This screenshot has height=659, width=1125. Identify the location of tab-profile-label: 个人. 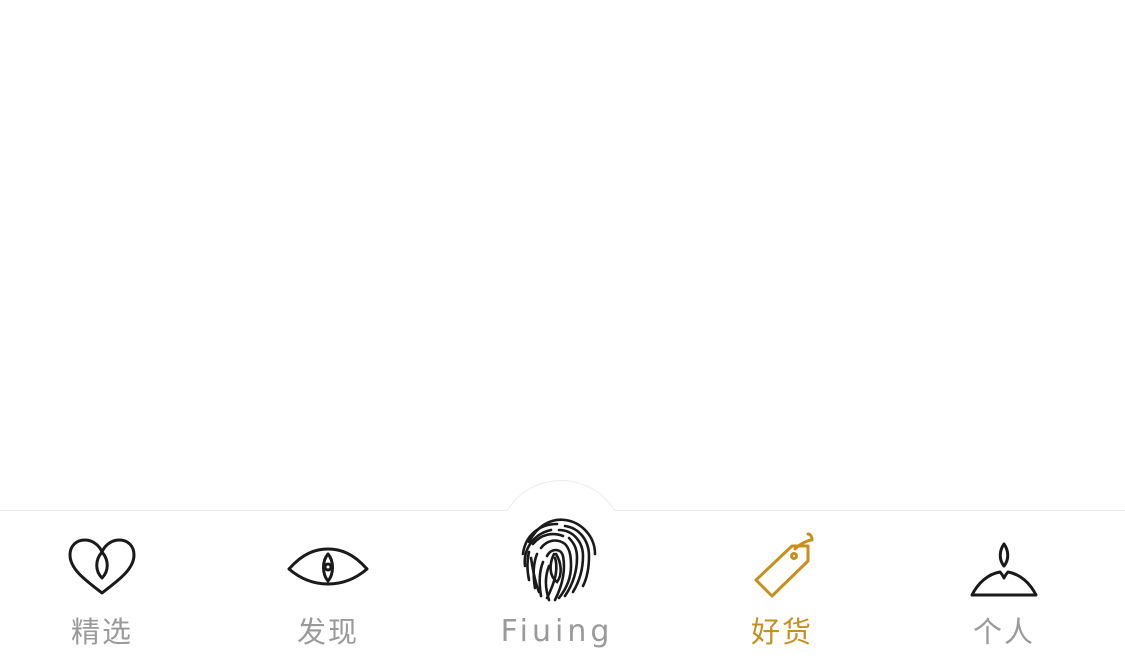
(1004, 632).